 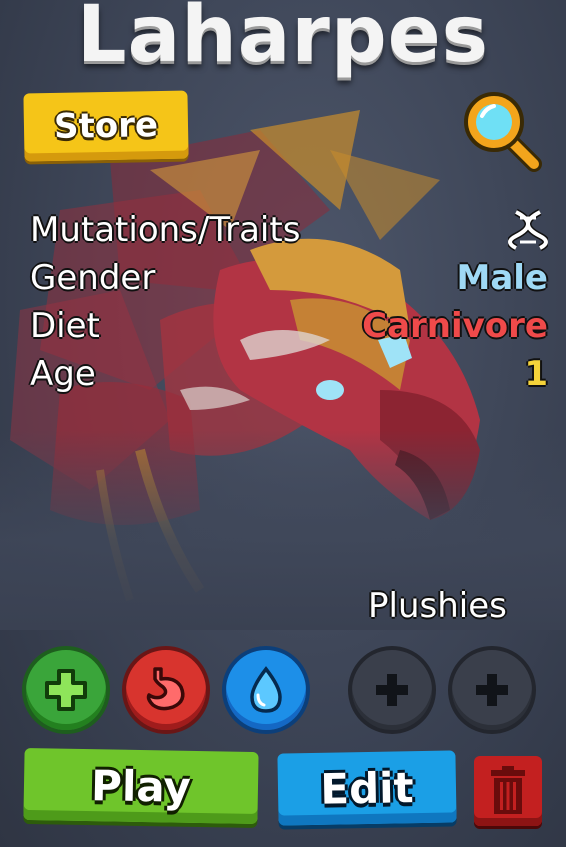 I want to click on gender-value: Male, so click(x=502, y=278).